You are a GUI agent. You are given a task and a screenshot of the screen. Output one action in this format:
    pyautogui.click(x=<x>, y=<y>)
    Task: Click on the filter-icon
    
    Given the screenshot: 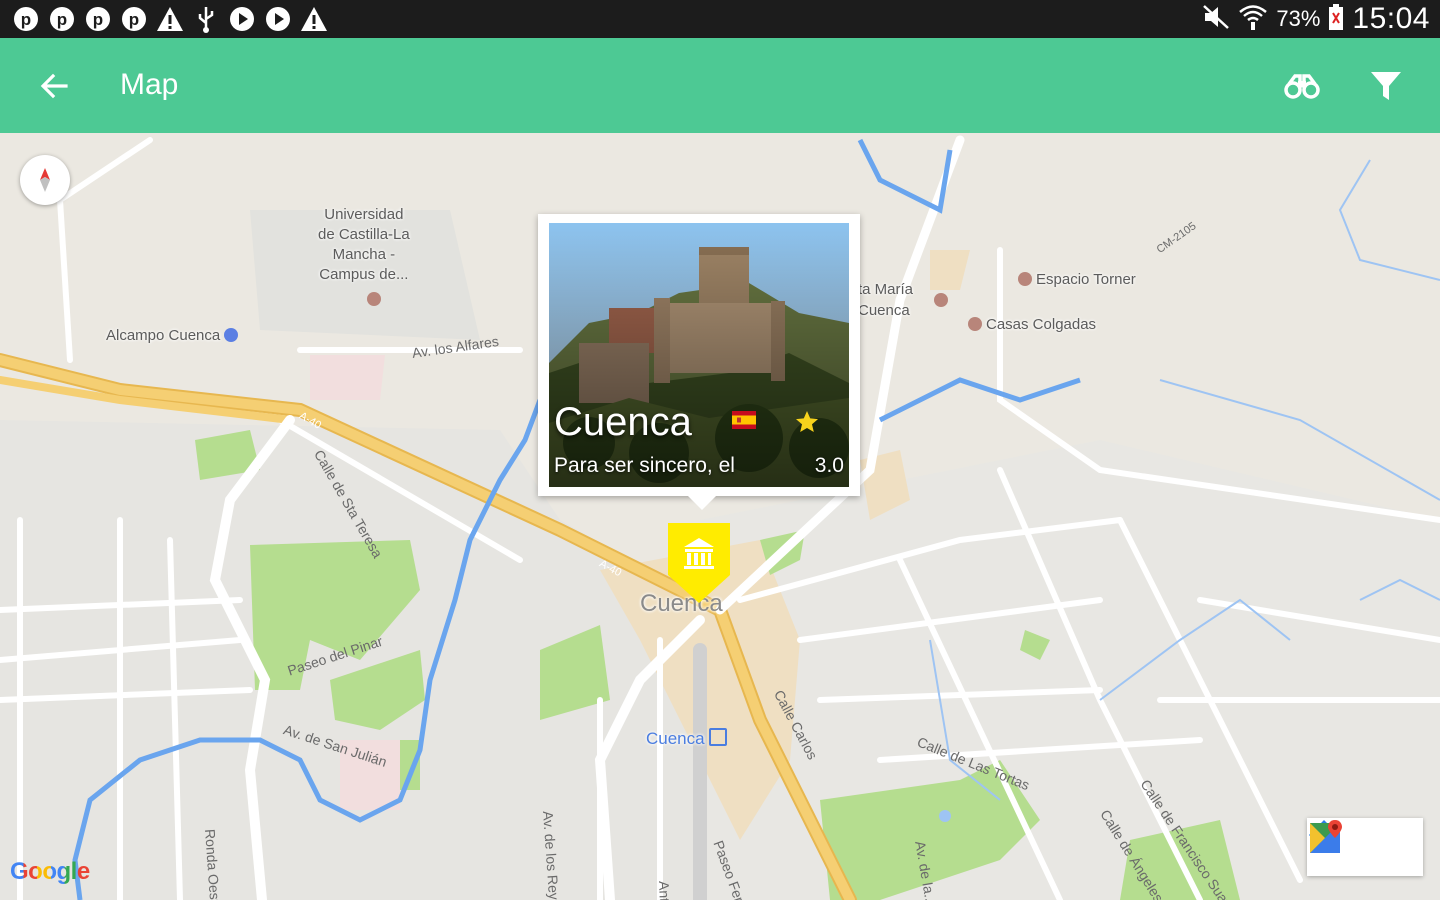 What is the action you would take?
    pyautogui.click(x=1386, y=86)
    